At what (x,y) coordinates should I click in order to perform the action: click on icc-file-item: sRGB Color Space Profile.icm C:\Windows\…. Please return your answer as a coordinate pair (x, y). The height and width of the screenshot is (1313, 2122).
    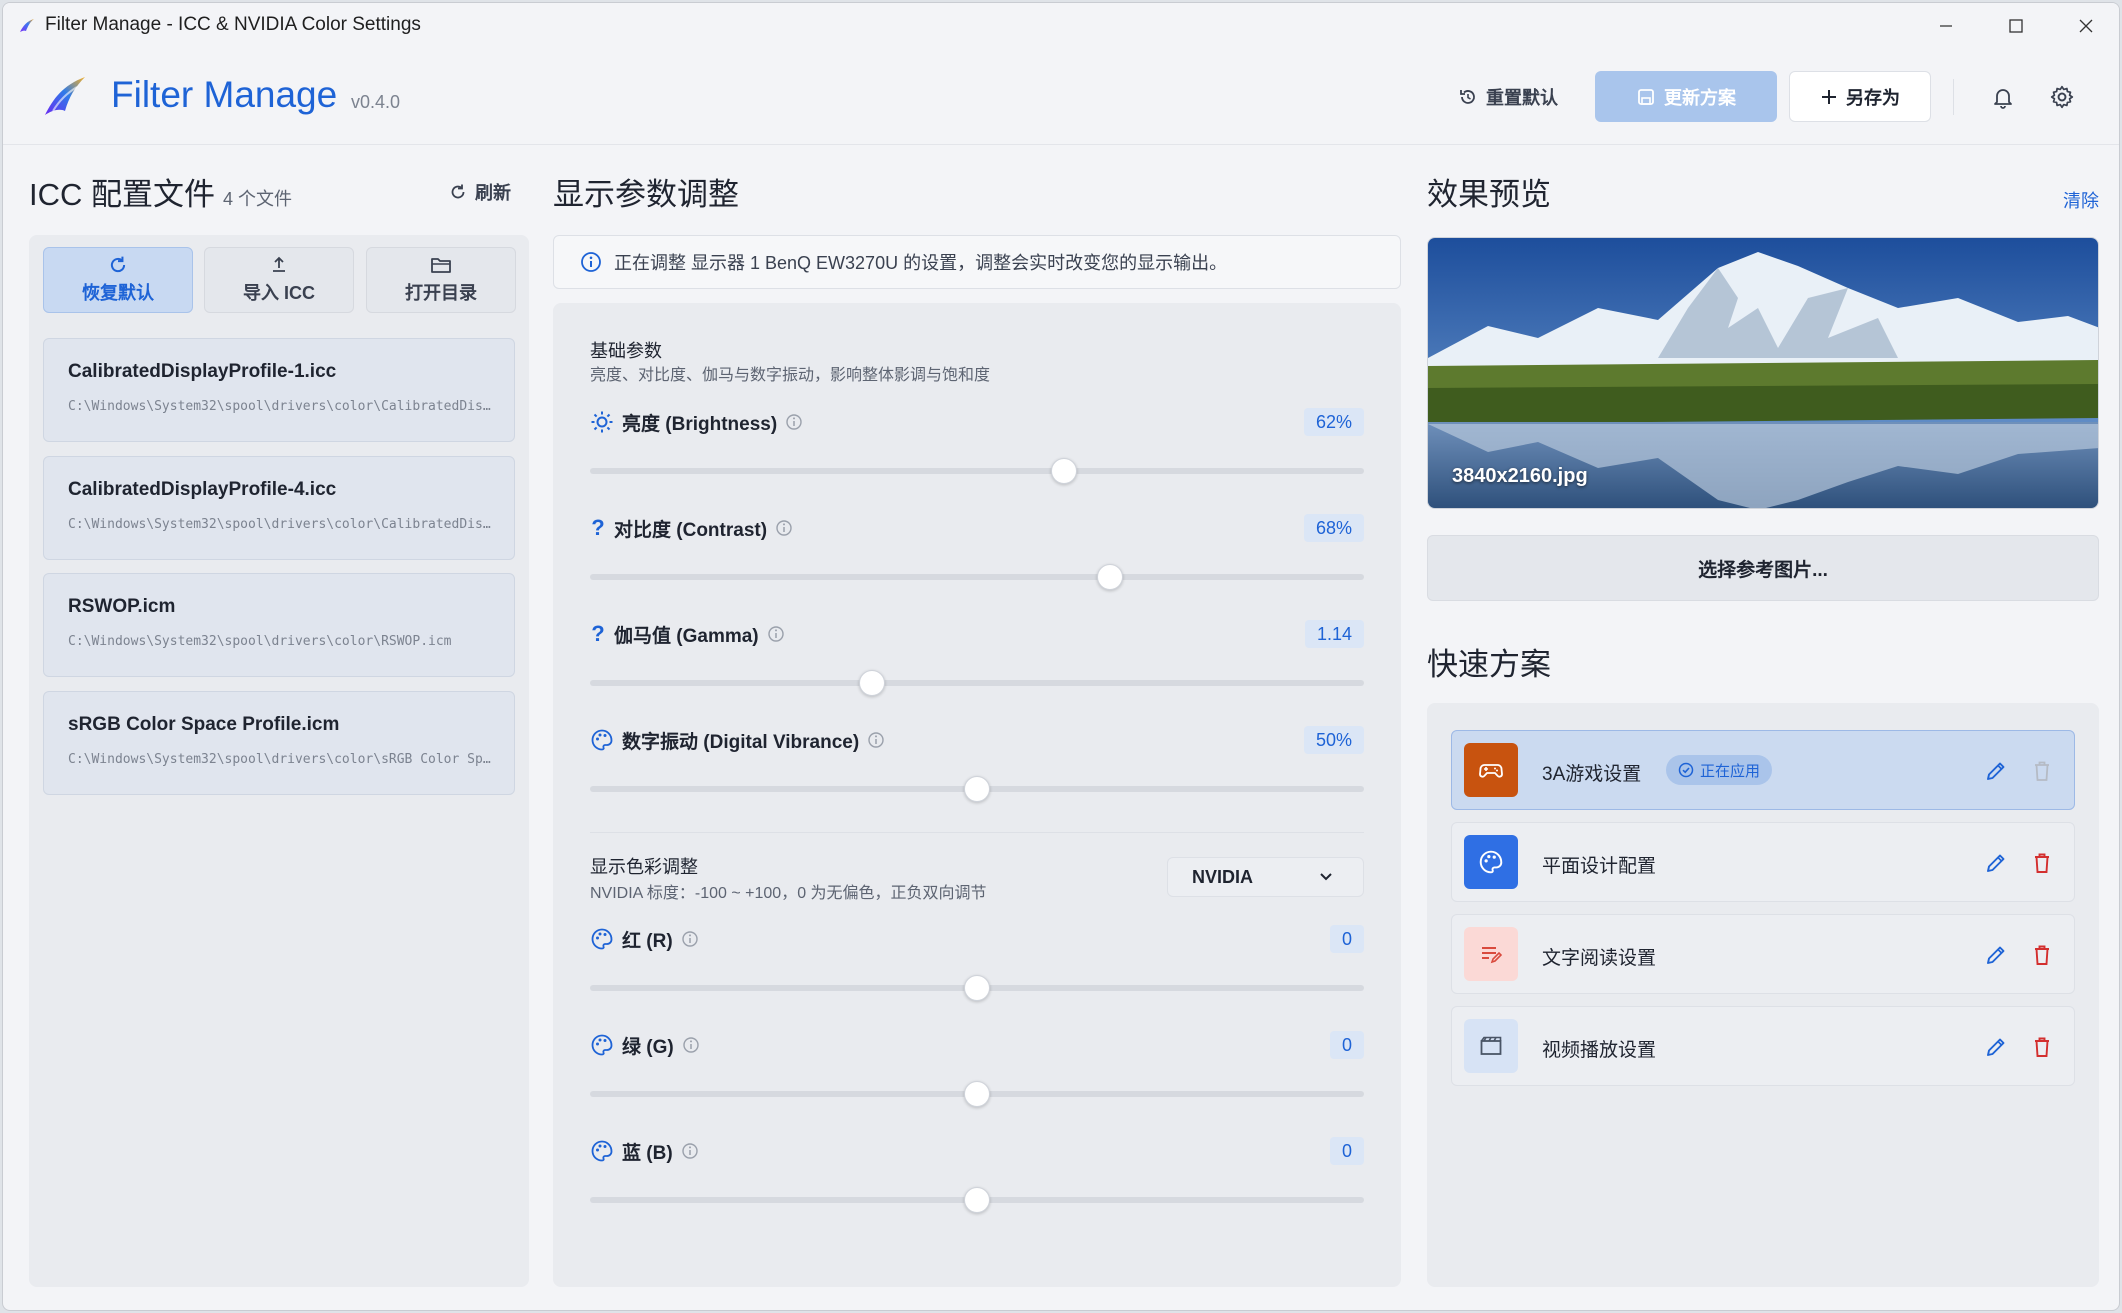
    Looking at the image, I should click on (279, 743).